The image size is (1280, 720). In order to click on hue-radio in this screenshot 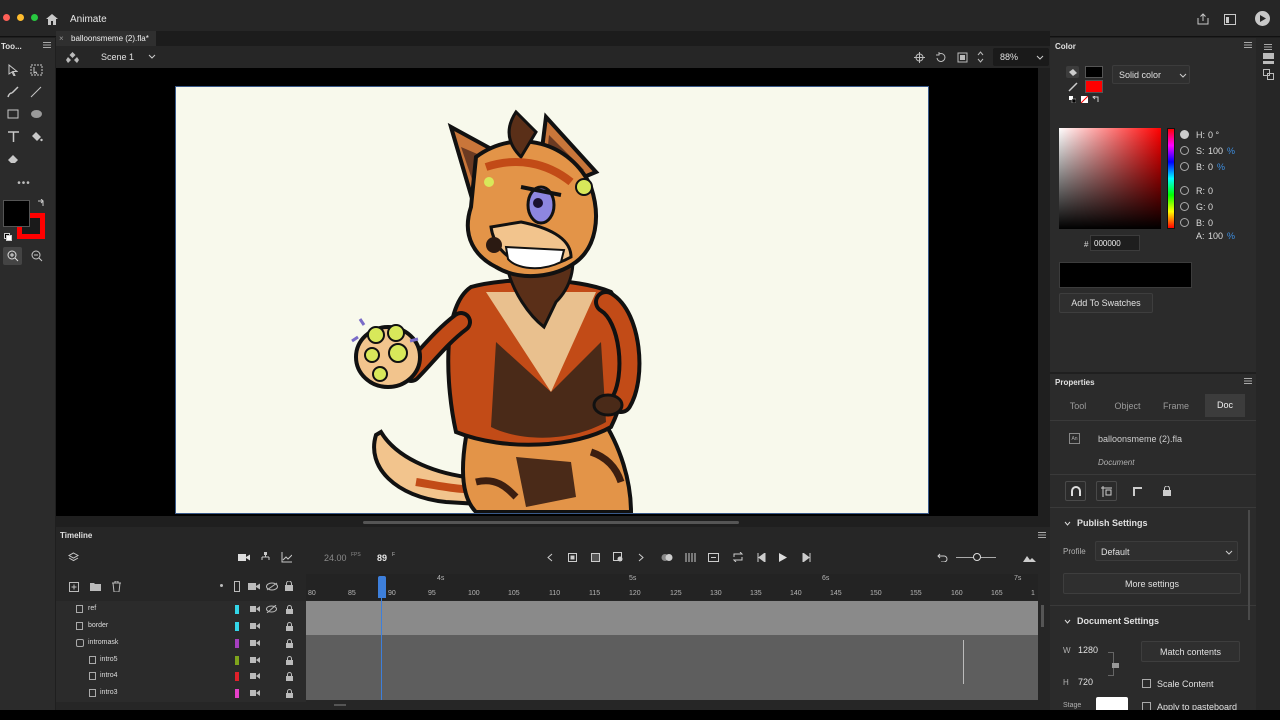, I will do `click(1184, 134)`.